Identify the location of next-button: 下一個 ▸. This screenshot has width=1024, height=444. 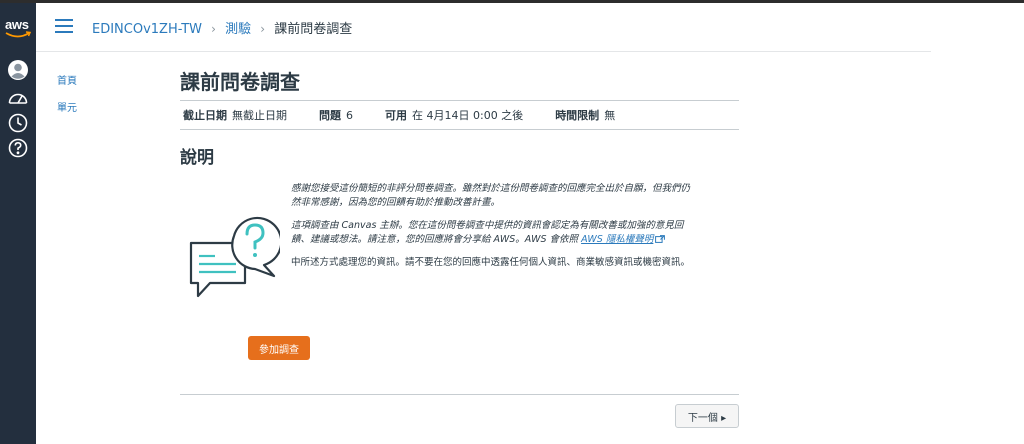
(707, 416).